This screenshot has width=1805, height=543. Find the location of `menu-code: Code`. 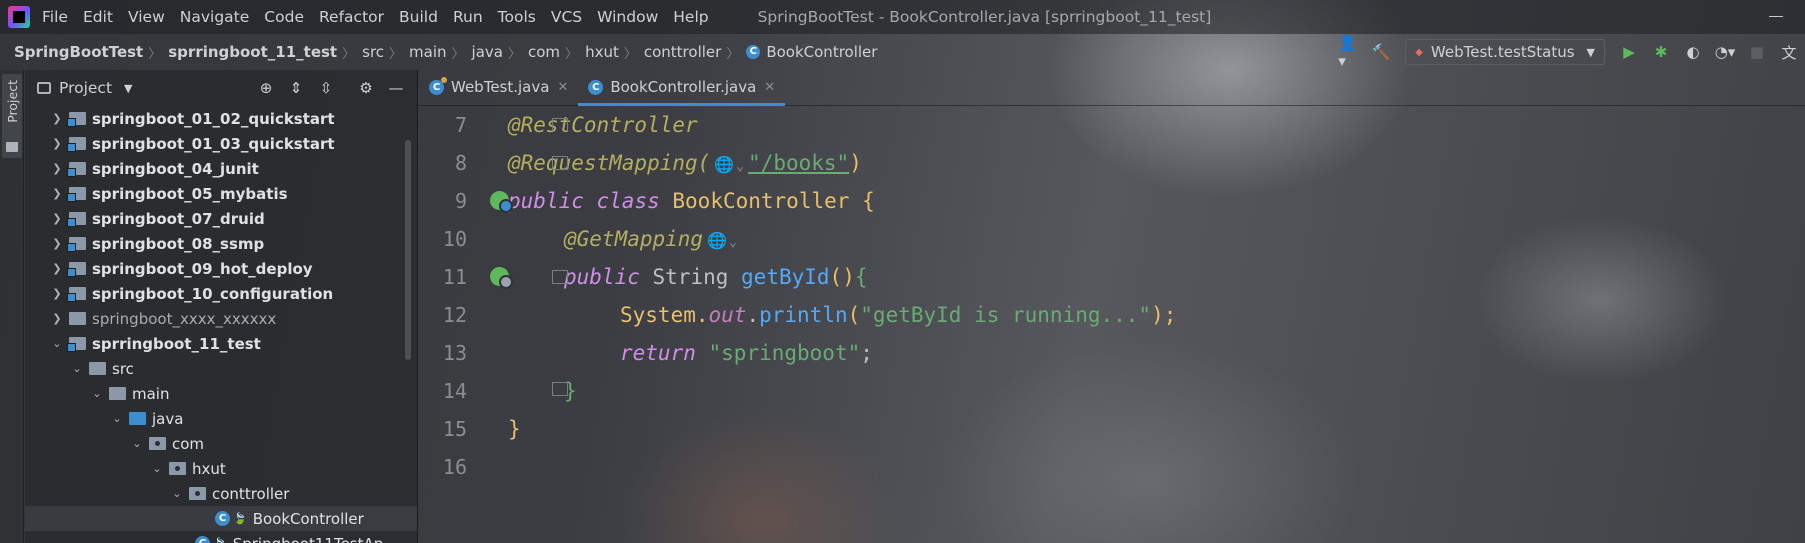

menu-code: Code is located at coordinates (284, 17).